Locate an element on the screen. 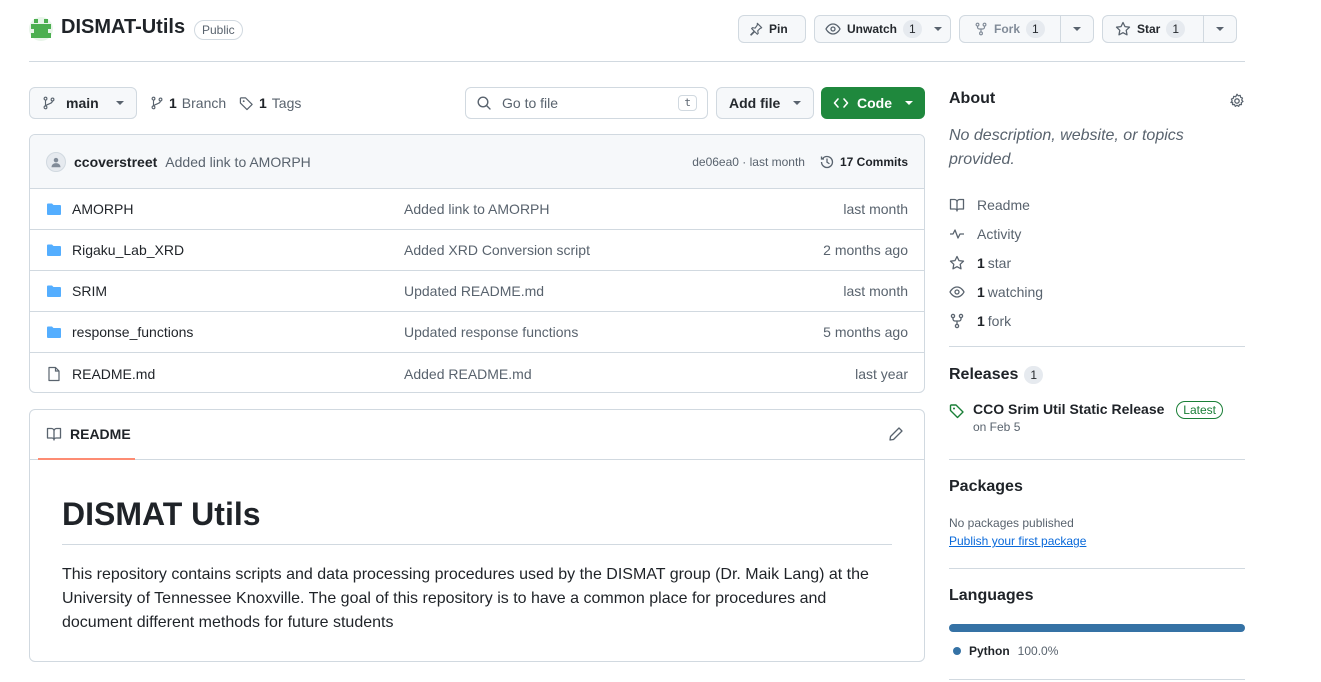 Image resolution: width=1321 pixels, height=682 pixels. add-file-button: Add file is located at coordinates (765, 103).